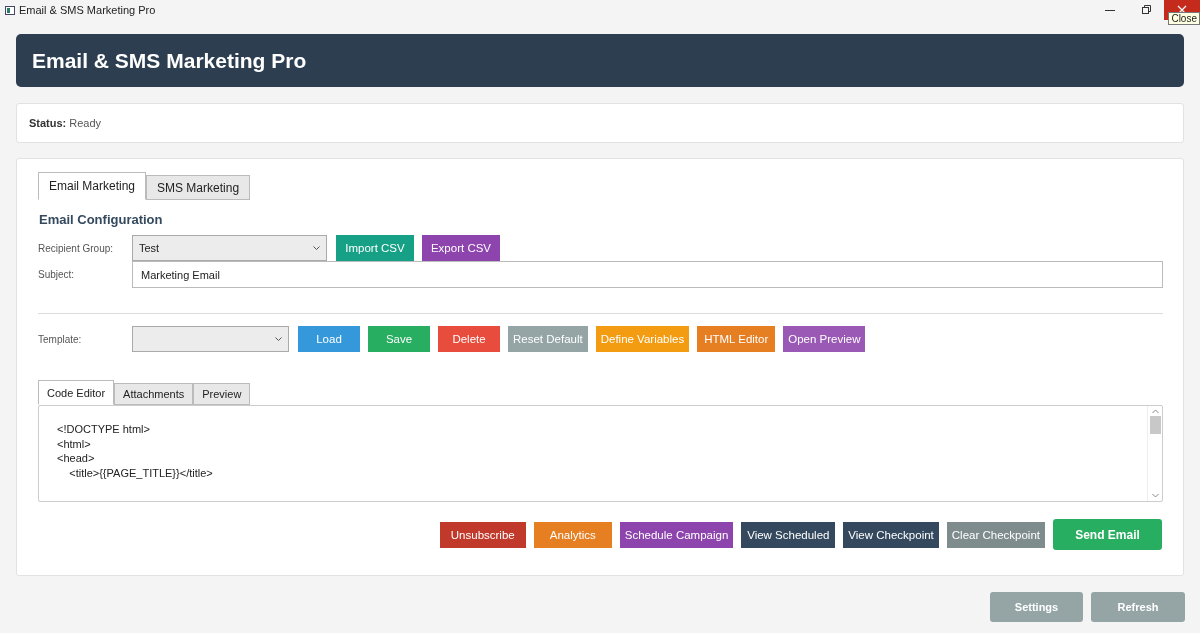 The height and width of the screenshot is (633, 1200). What do you see at coordinates (85, 123) in the screenshot?
I see `status-value: Ready` at bounding box center [85, 123].